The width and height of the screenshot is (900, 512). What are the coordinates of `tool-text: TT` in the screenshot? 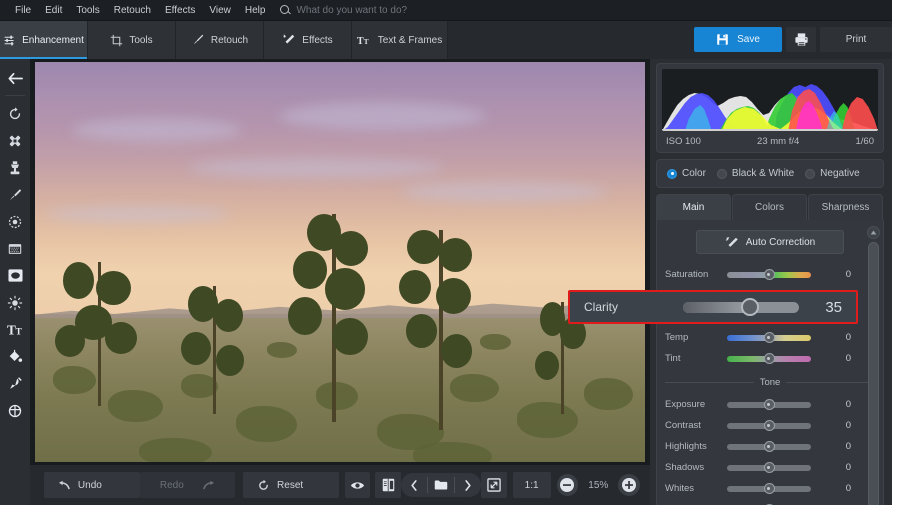 It's located at (15, 329).